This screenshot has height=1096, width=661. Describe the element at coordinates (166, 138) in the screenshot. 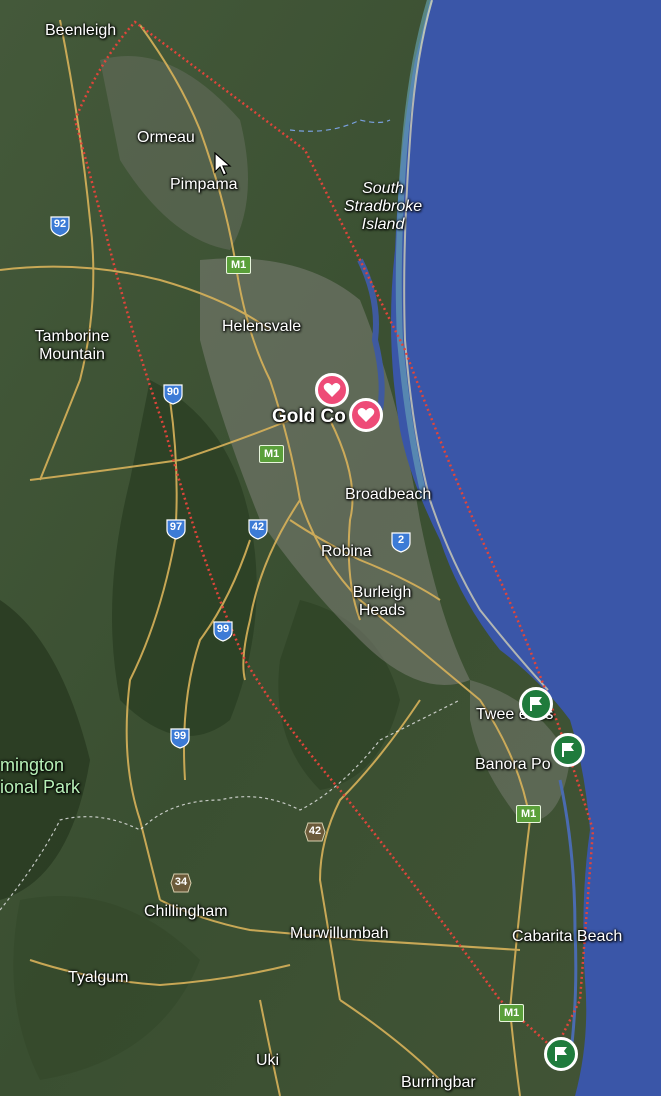

I see `place-label-ormeau: Ormeau` at that location.